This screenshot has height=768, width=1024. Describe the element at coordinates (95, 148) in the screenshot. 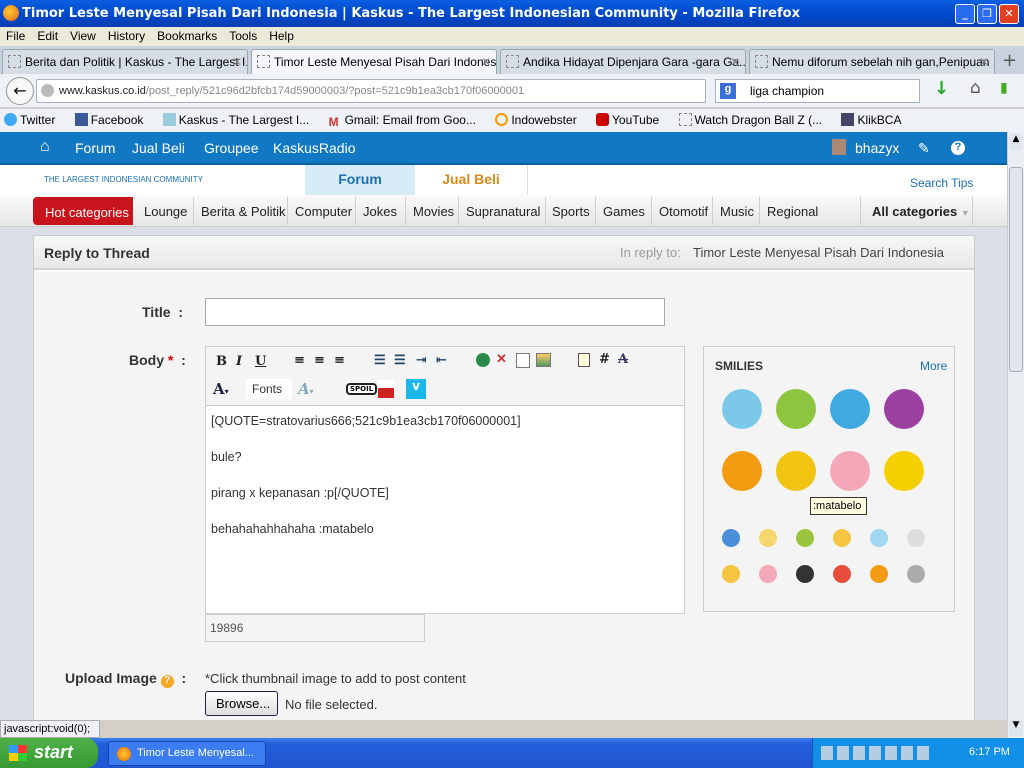

I see `nav-forum: Forum` at that location.